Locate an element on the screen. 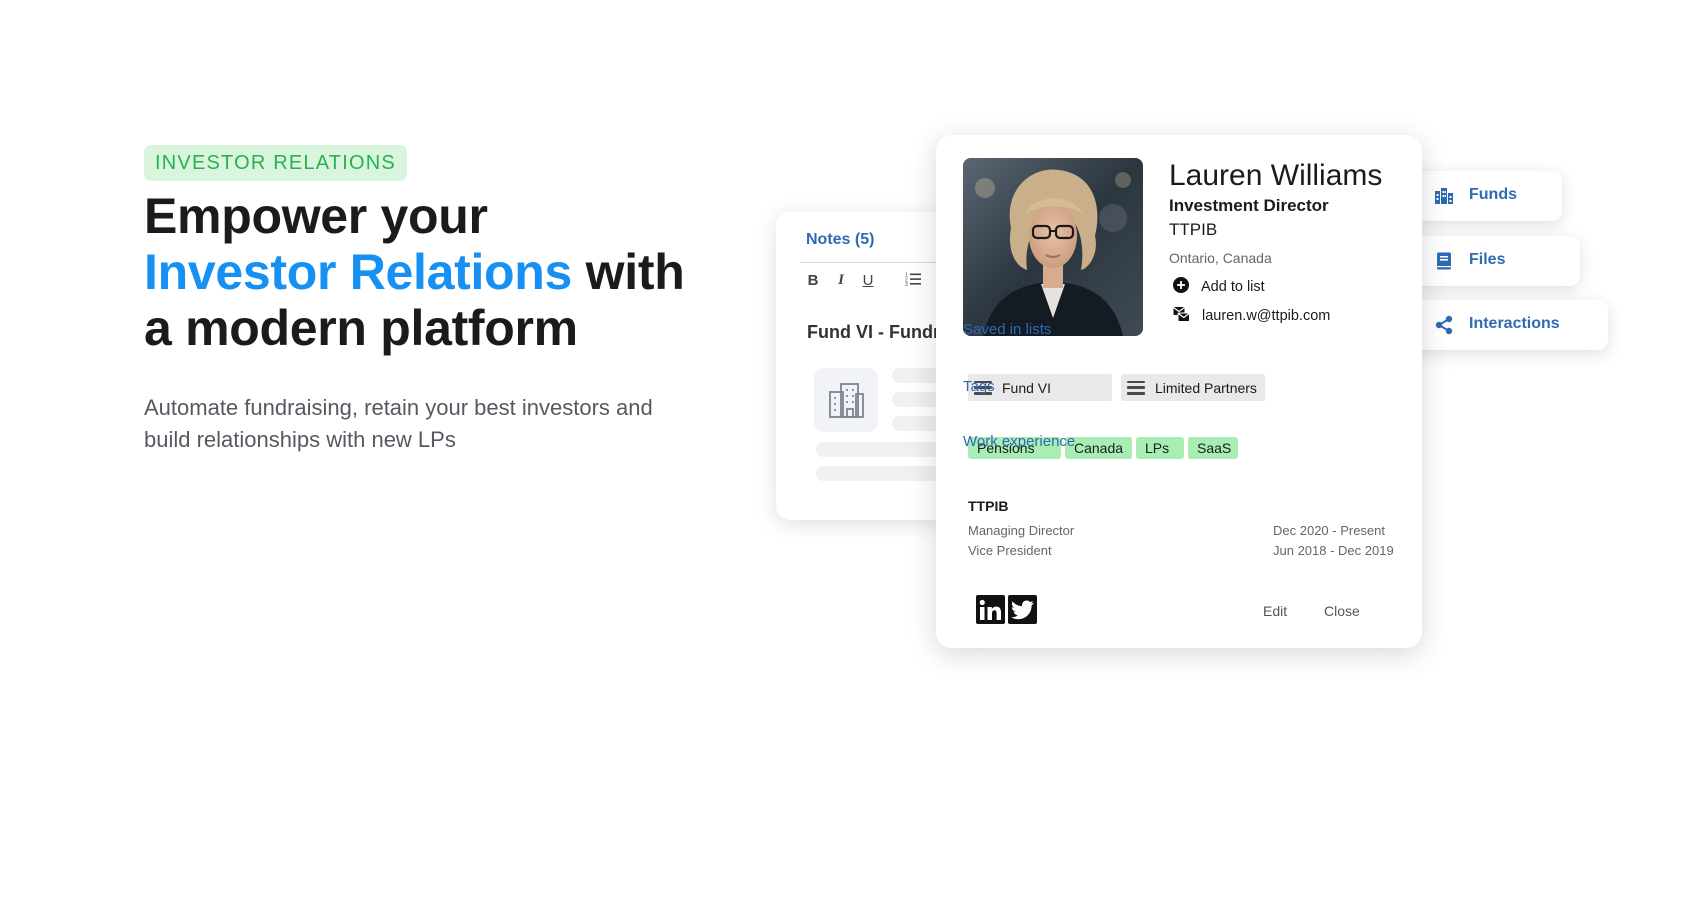 This screenshot has height=900, width=1700. bold-button: B is located at coordinates (813, 280).